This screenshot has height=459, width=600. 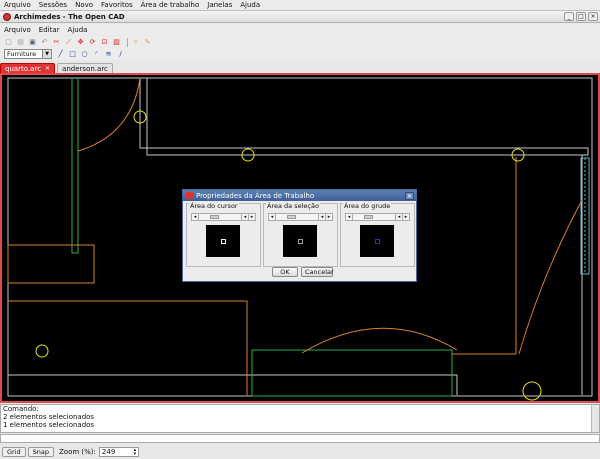 I want to click on dialog-titlebar: Propriedades da Área de Trabalho ✕, so click(x=299, y=195).